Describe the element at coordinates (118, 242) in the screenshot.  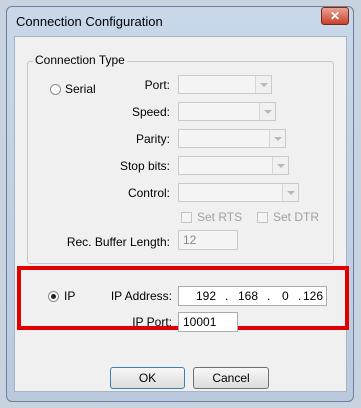
I see `rec-buffer-label: Rec. Buffer Length:` at that location.